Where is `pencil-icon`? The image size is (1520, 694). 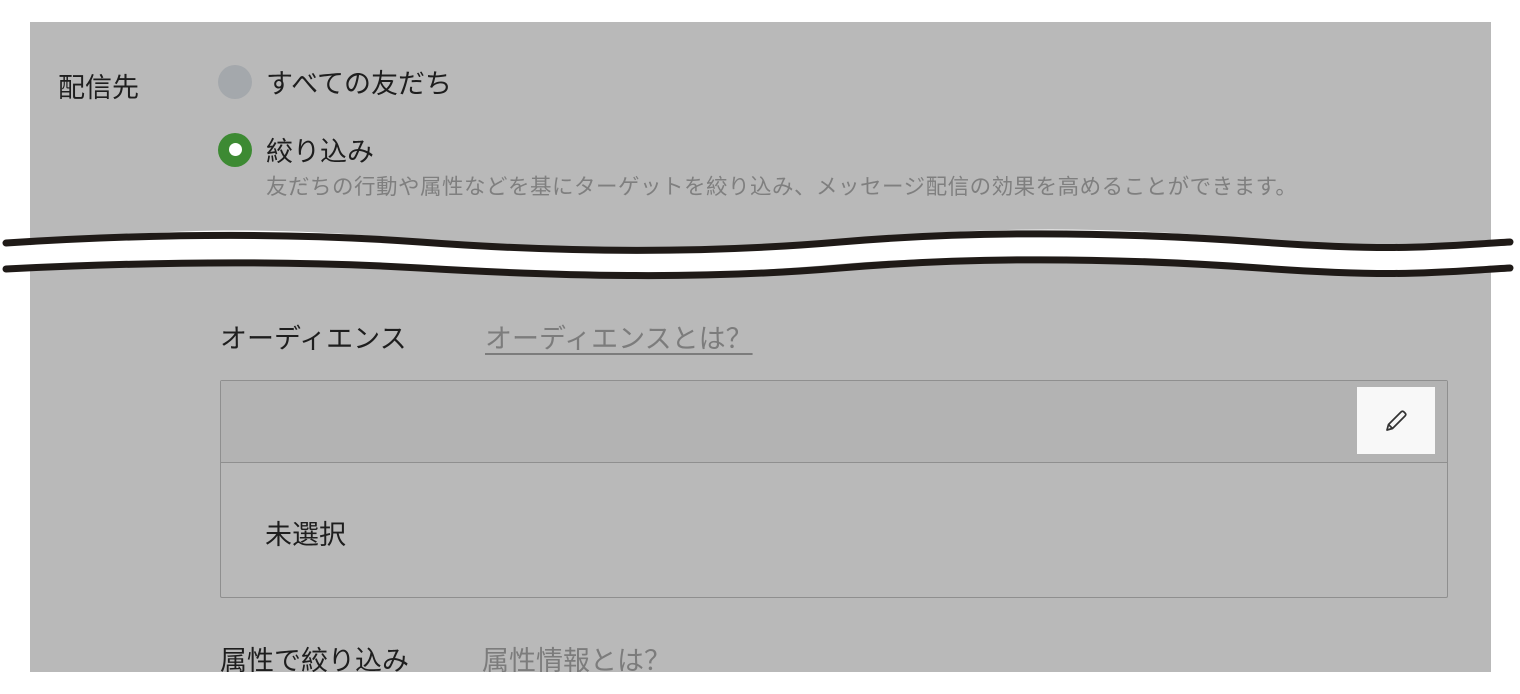
pencil-icon is located at coordinates (1396, 420).